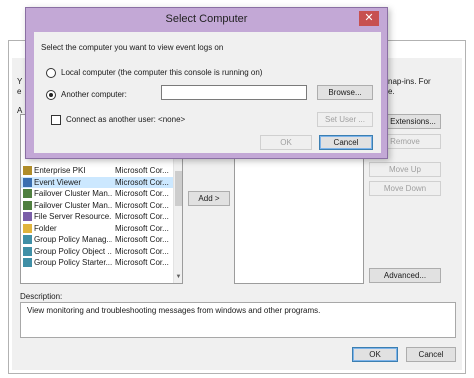 Image resolution: width=474 pixels, height=378 pixels. What do you see at coordinates (51, 95) in the screenshot?
I see `another-computer-radio` at bounding box center [51, 95].